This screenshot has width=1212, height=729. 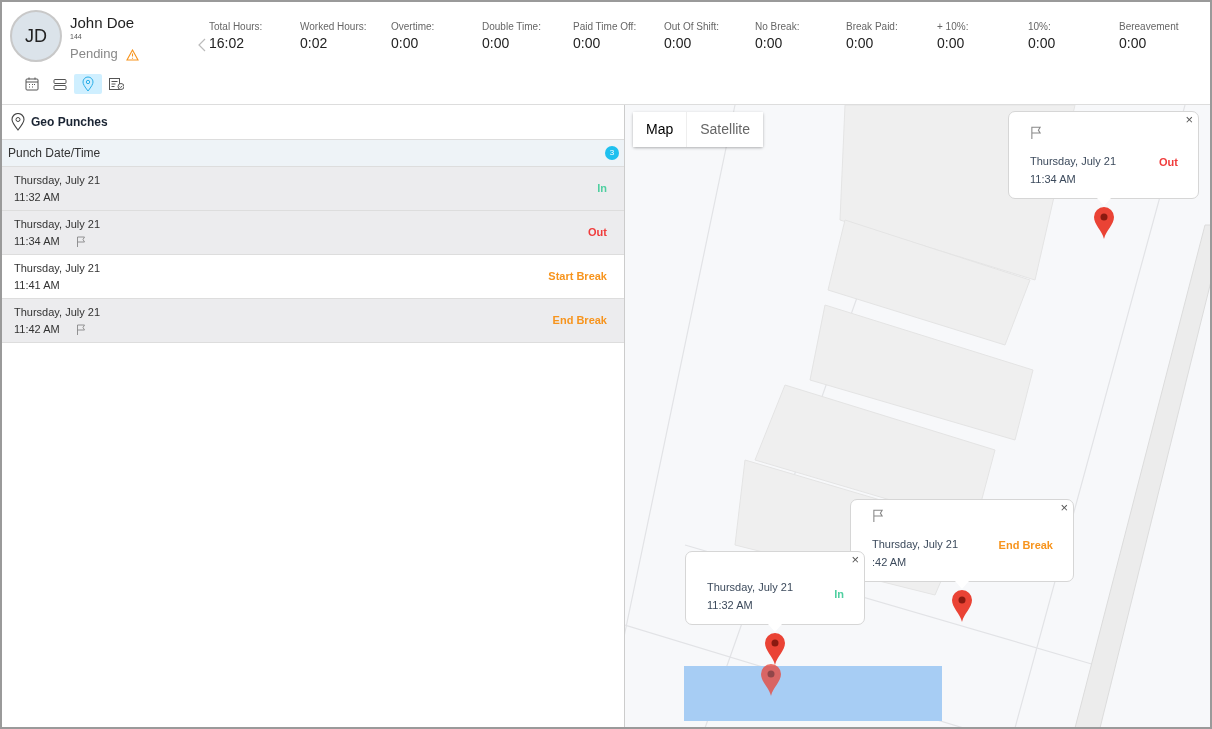 What do you see at coordinates (953, 26) in the screenshot?
I see `stat-label: + 10%:` at bounding box center [953, 26].